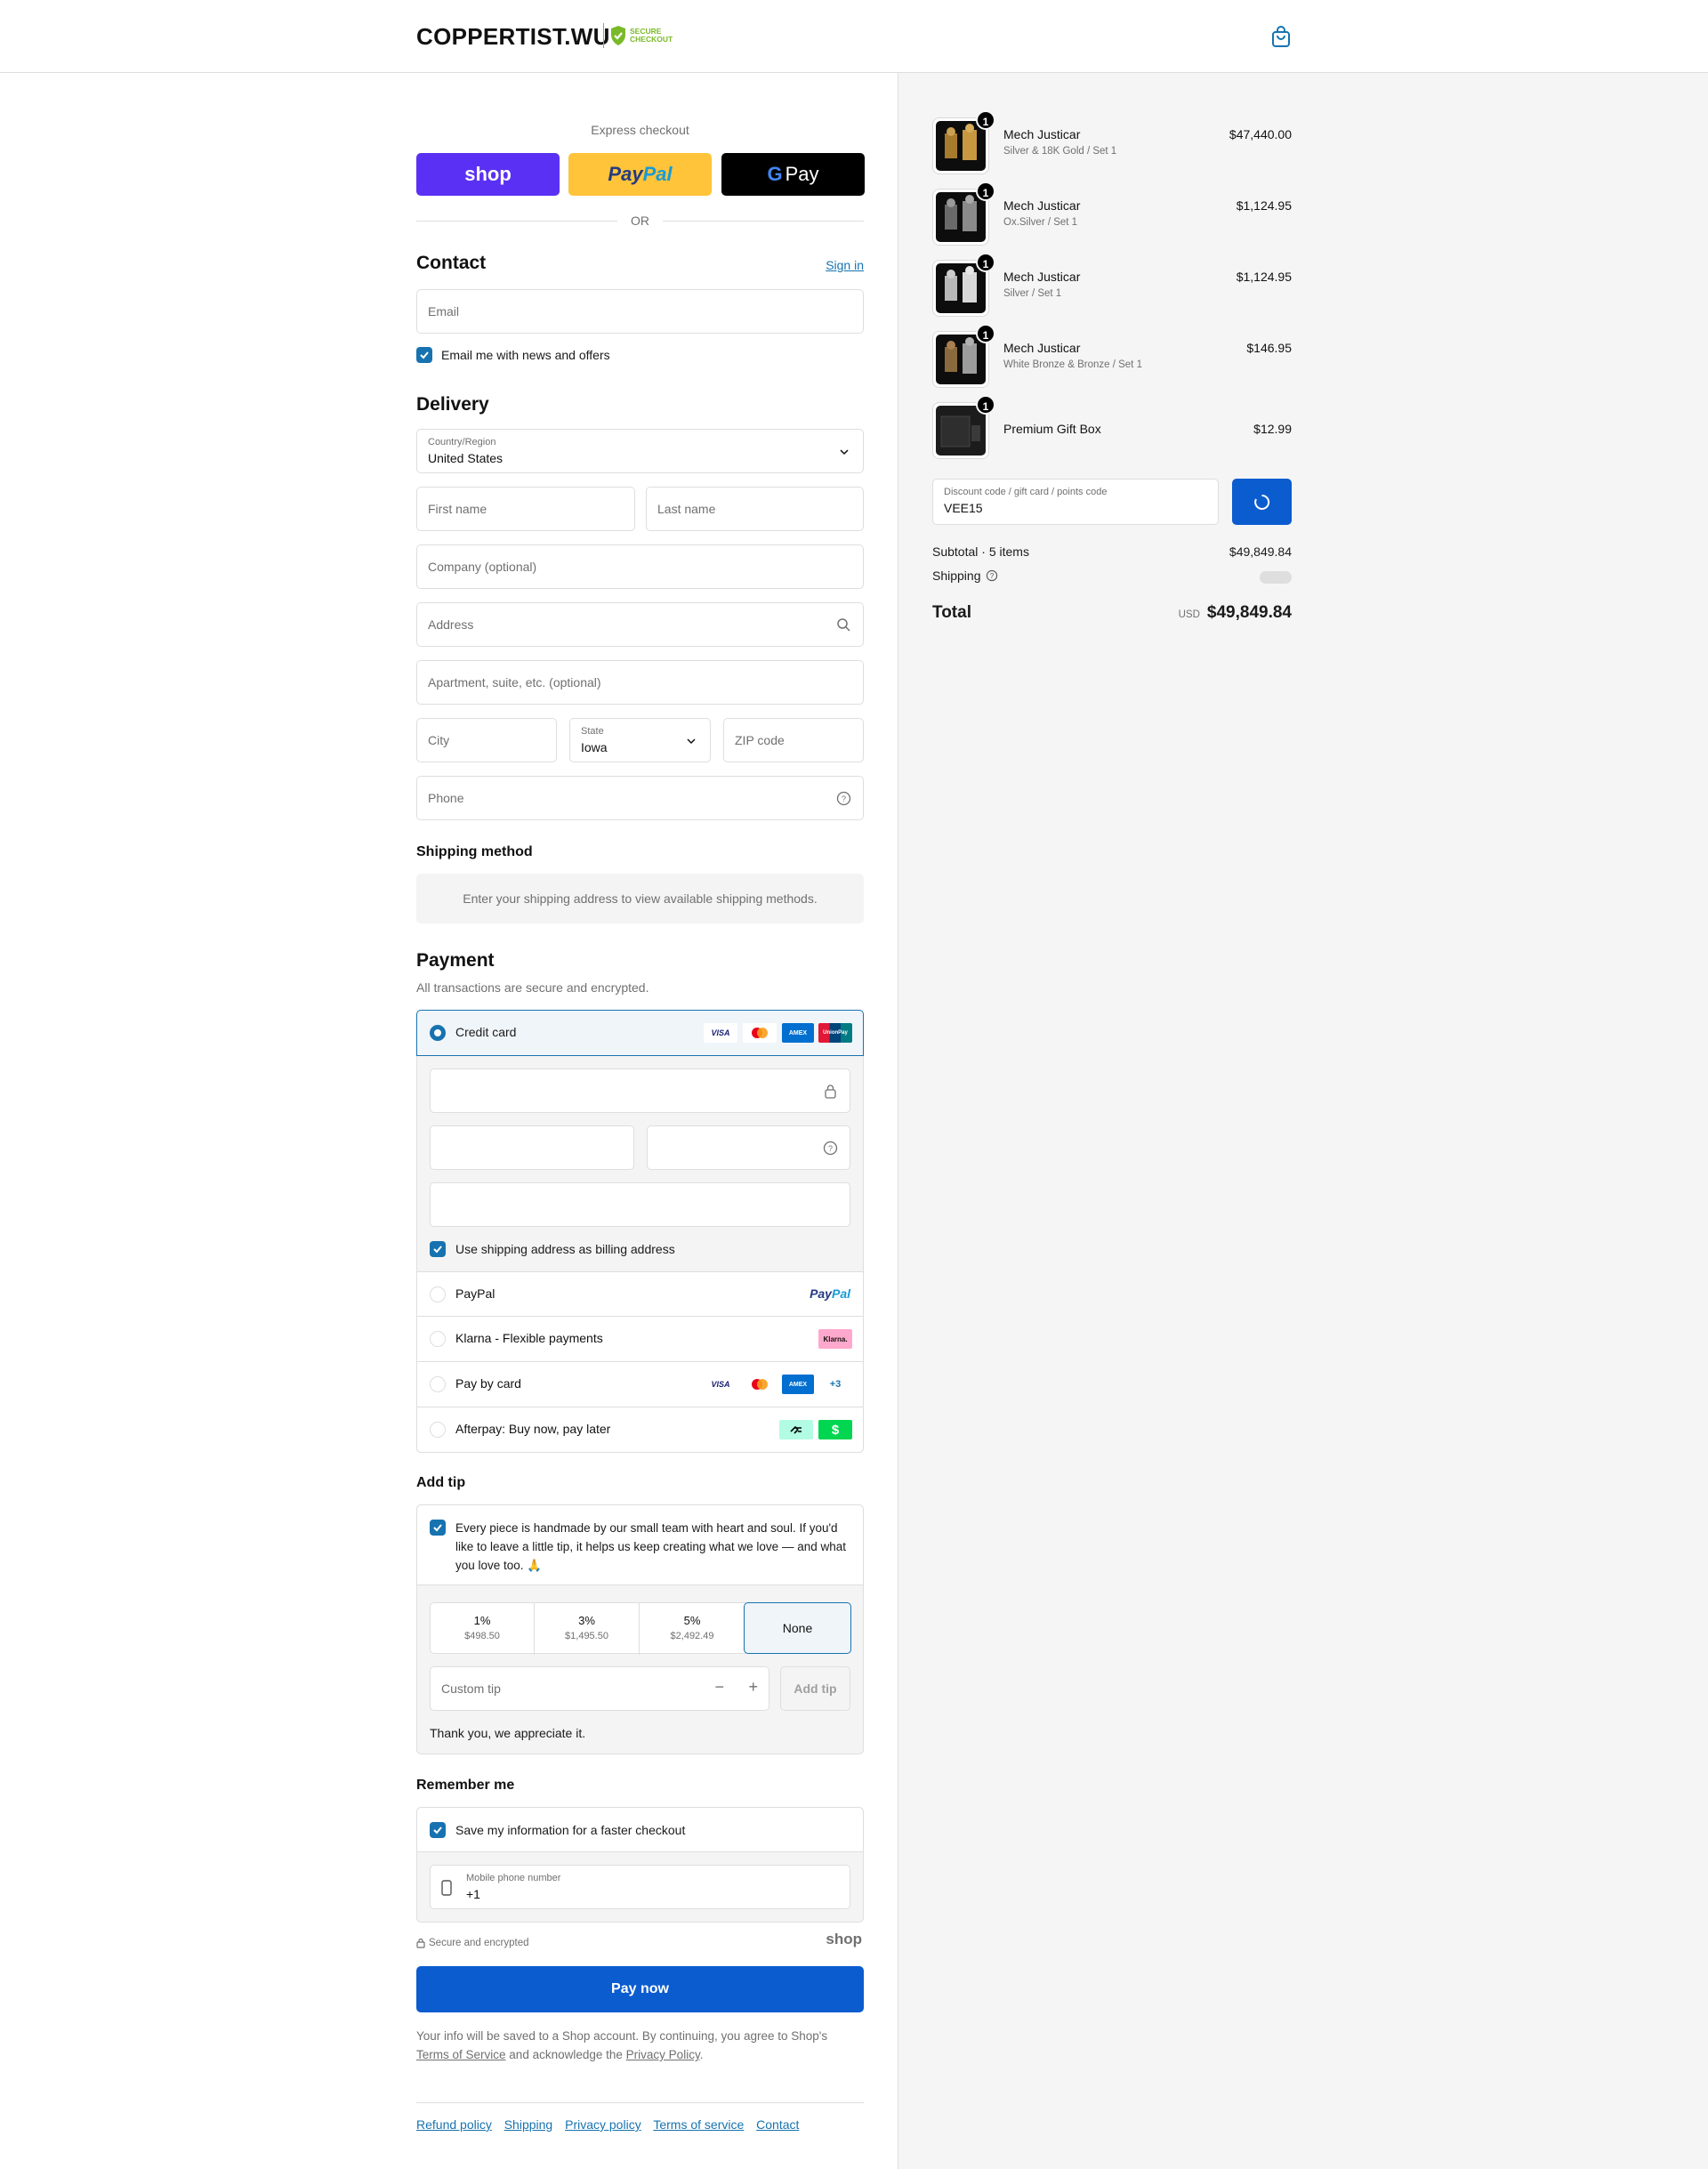 This screenshot has height=2169, width=1708. What do you see at coordinates (835, 1339) in the screenshot?
I see `klarna-logo-icon: Klarna.` at bounding box center [835, 1339].